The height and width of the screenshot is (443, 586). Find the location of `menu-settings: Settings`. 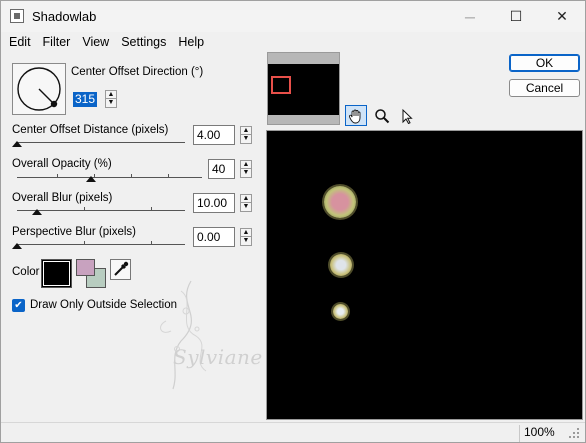

menu-settings: Settings is located at coordinates (143, 42).